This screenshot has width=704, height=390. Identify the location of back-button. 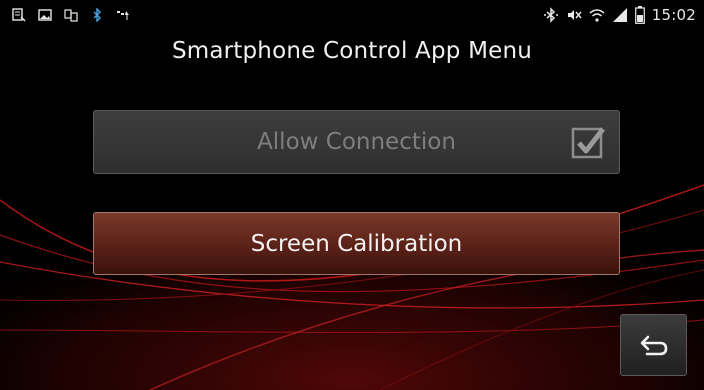
(653, 345).